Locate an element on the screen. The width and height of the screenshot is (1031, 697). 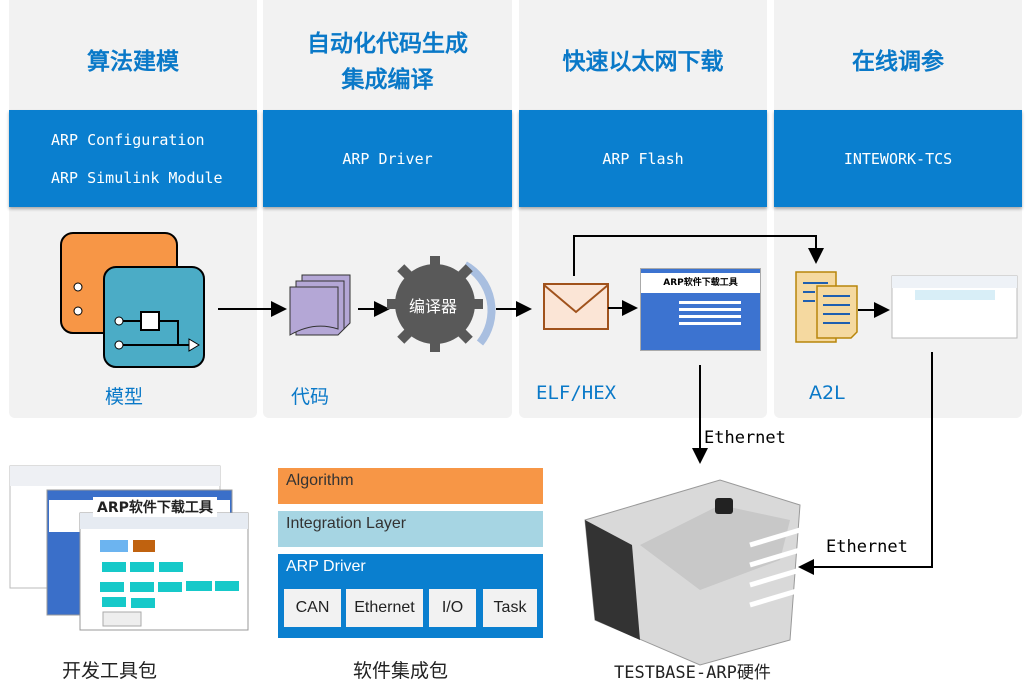
devkit-screenshot-title: ARP软件下载工具 is located at coordinates (155, 507).